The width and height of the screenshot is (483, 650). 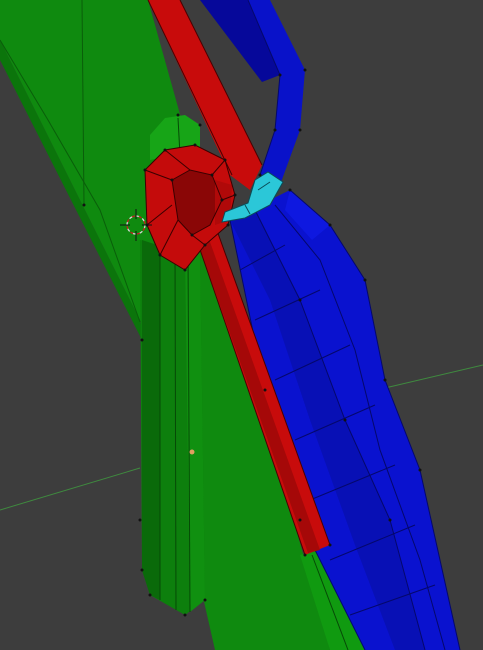 What do you see at coordinates (433, 376) in the screenshot?
I see `grid-line-x-right` at bounding box center [433, 376].